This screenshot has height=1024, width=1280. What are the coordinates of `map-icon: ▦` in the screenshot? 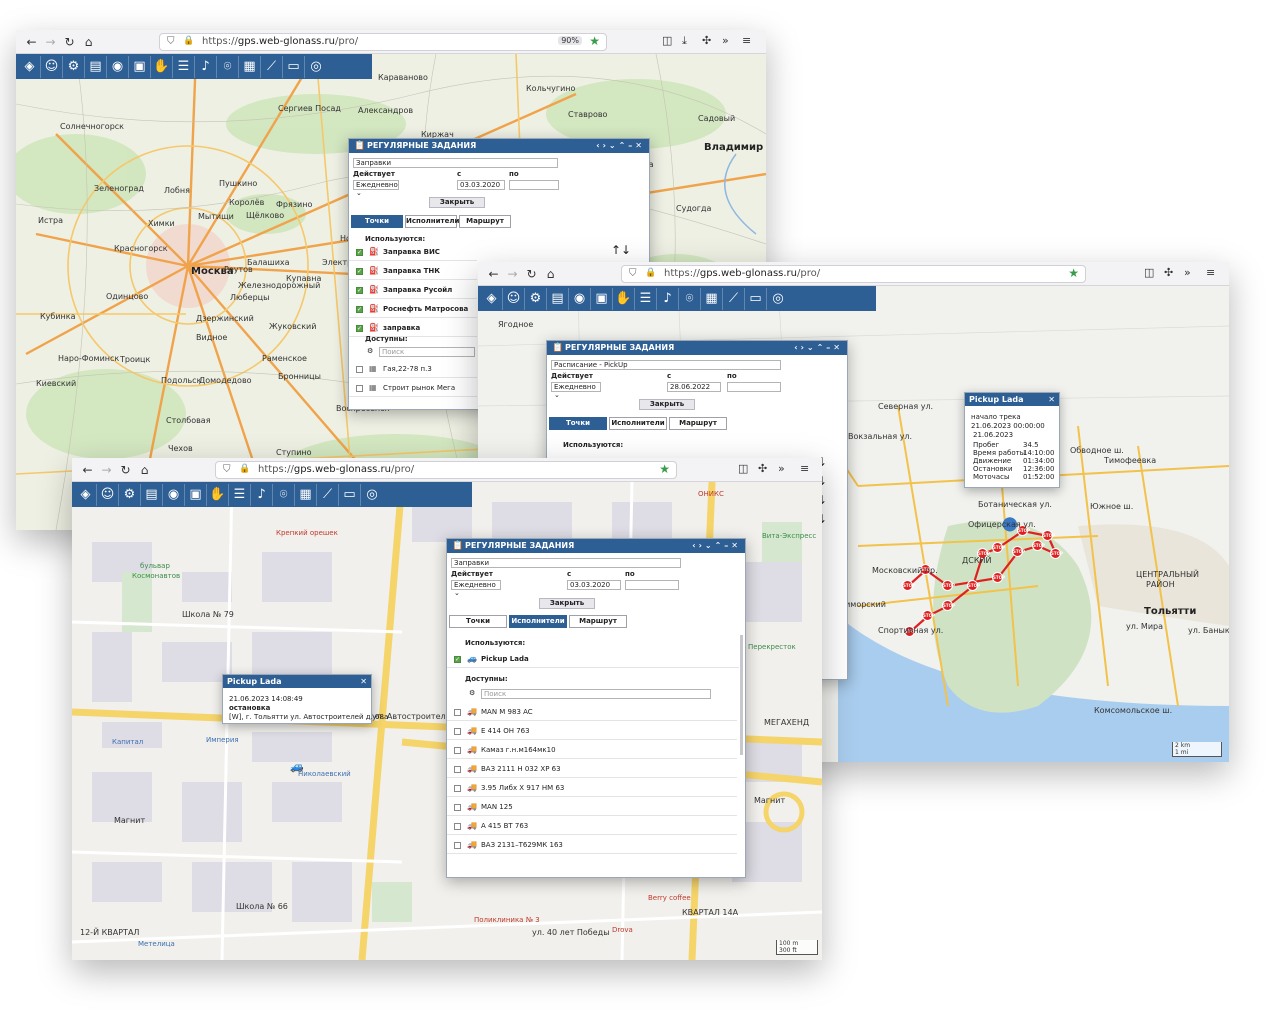 It's located at (306, 494).